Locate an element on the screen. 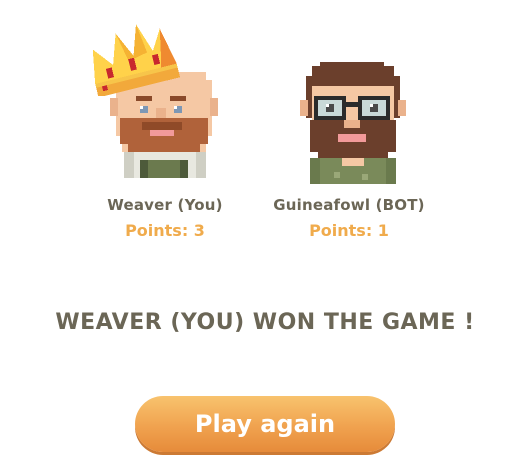 The image size is (522, 471). crown-icon is located at coordinates (136, 60).